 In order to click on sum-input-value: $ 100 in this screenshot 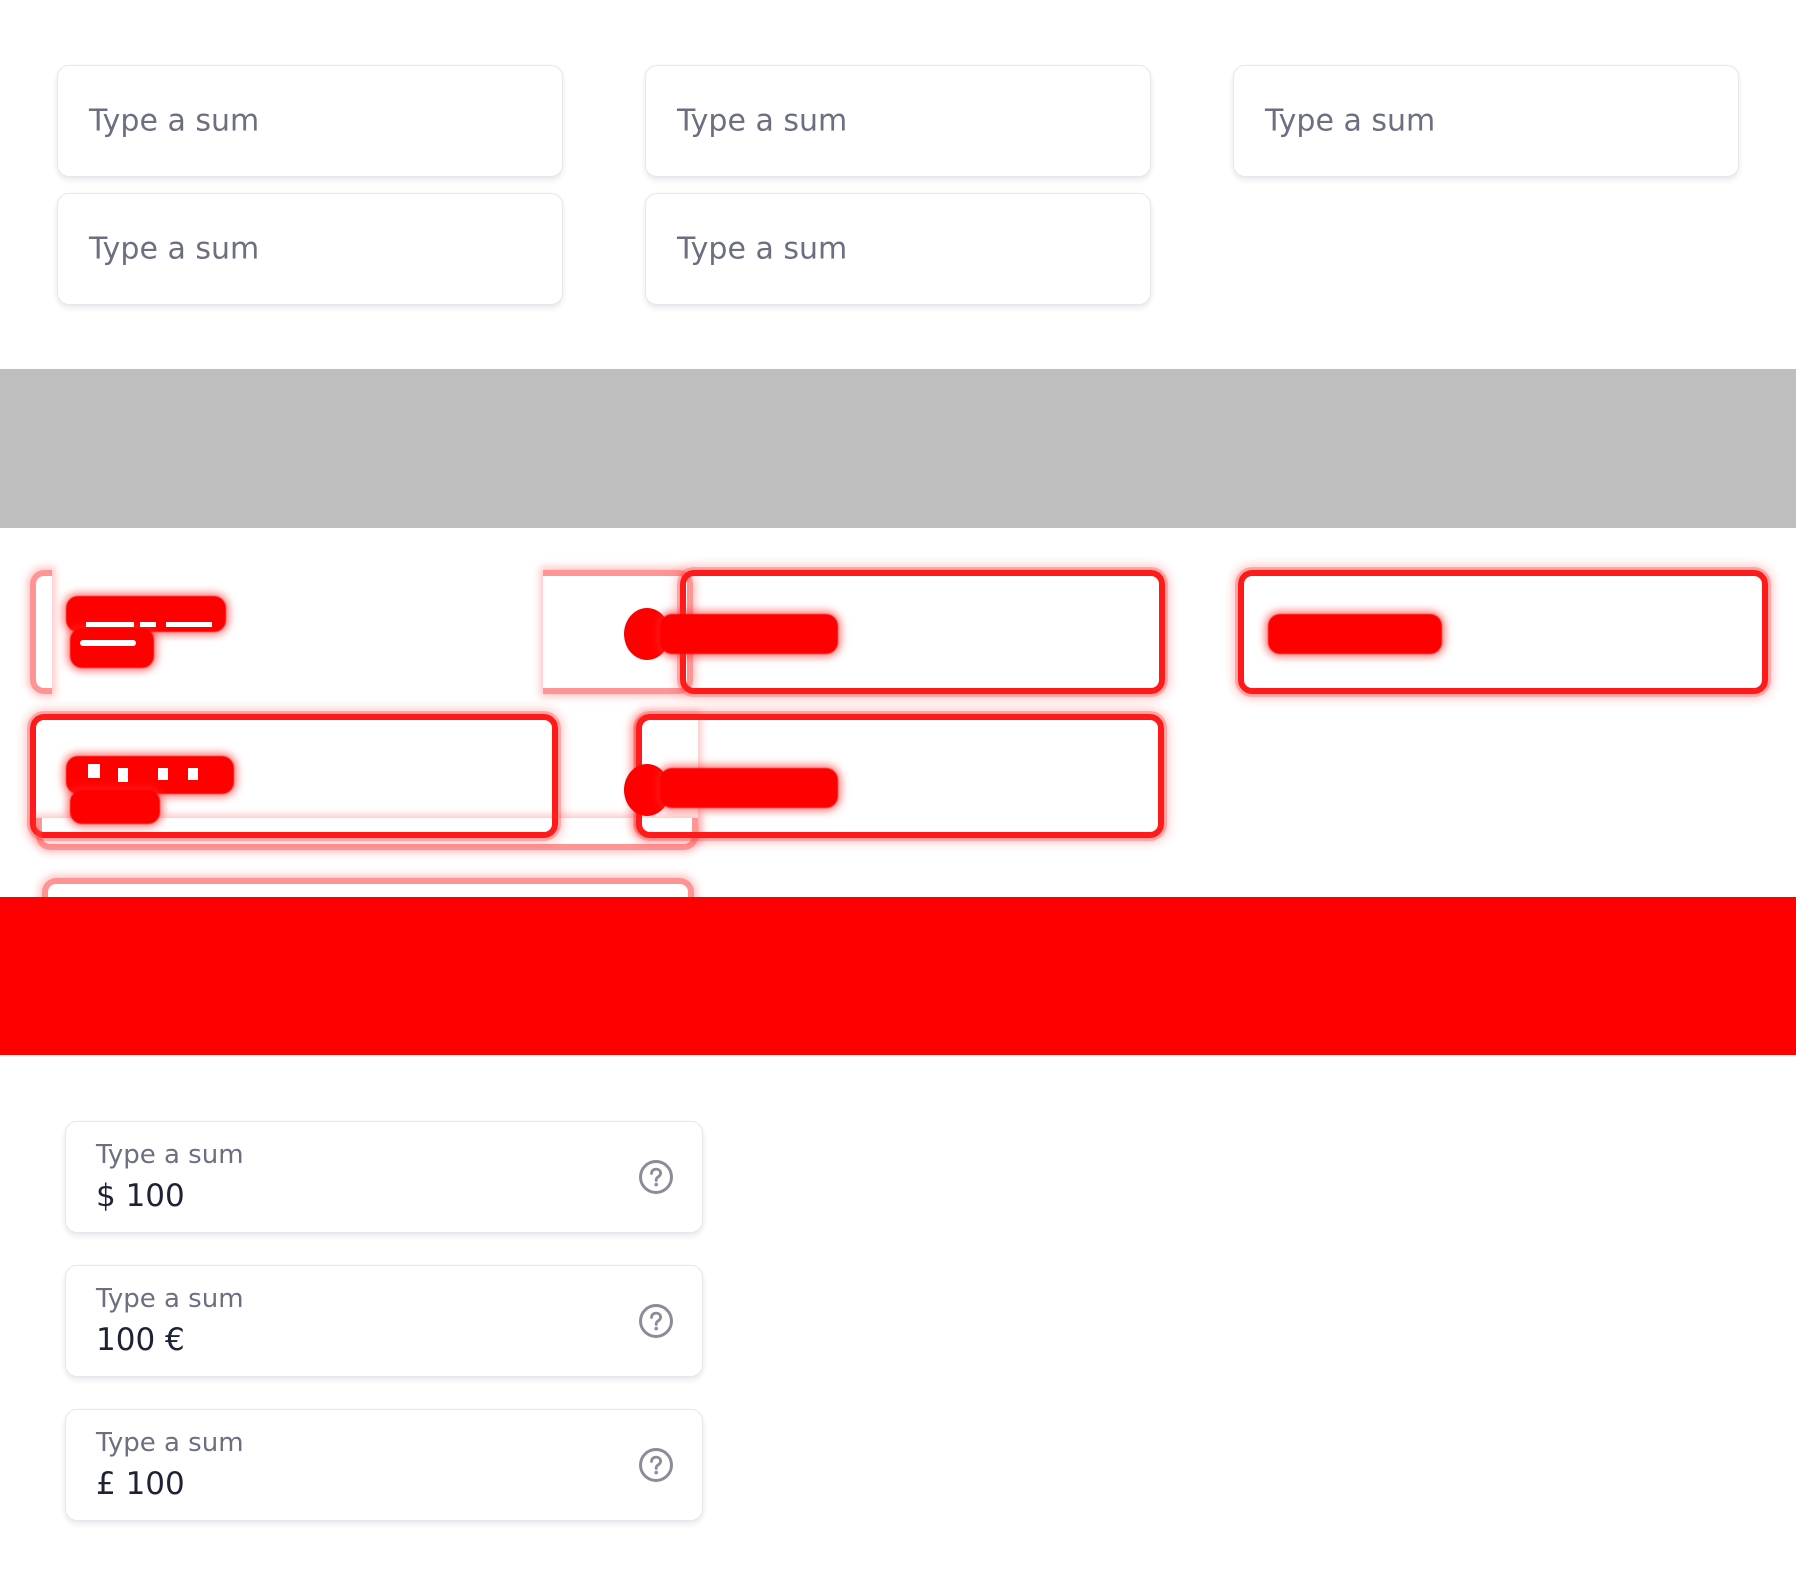, I will do `click(140, 1196)`.